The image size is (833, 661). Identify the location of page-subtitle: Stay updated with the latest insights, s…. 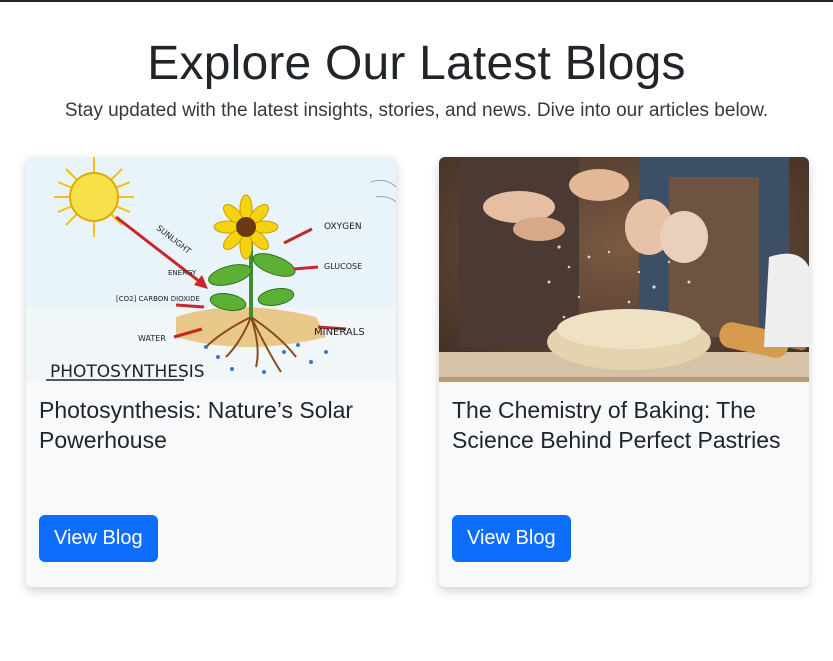
(416, 110).